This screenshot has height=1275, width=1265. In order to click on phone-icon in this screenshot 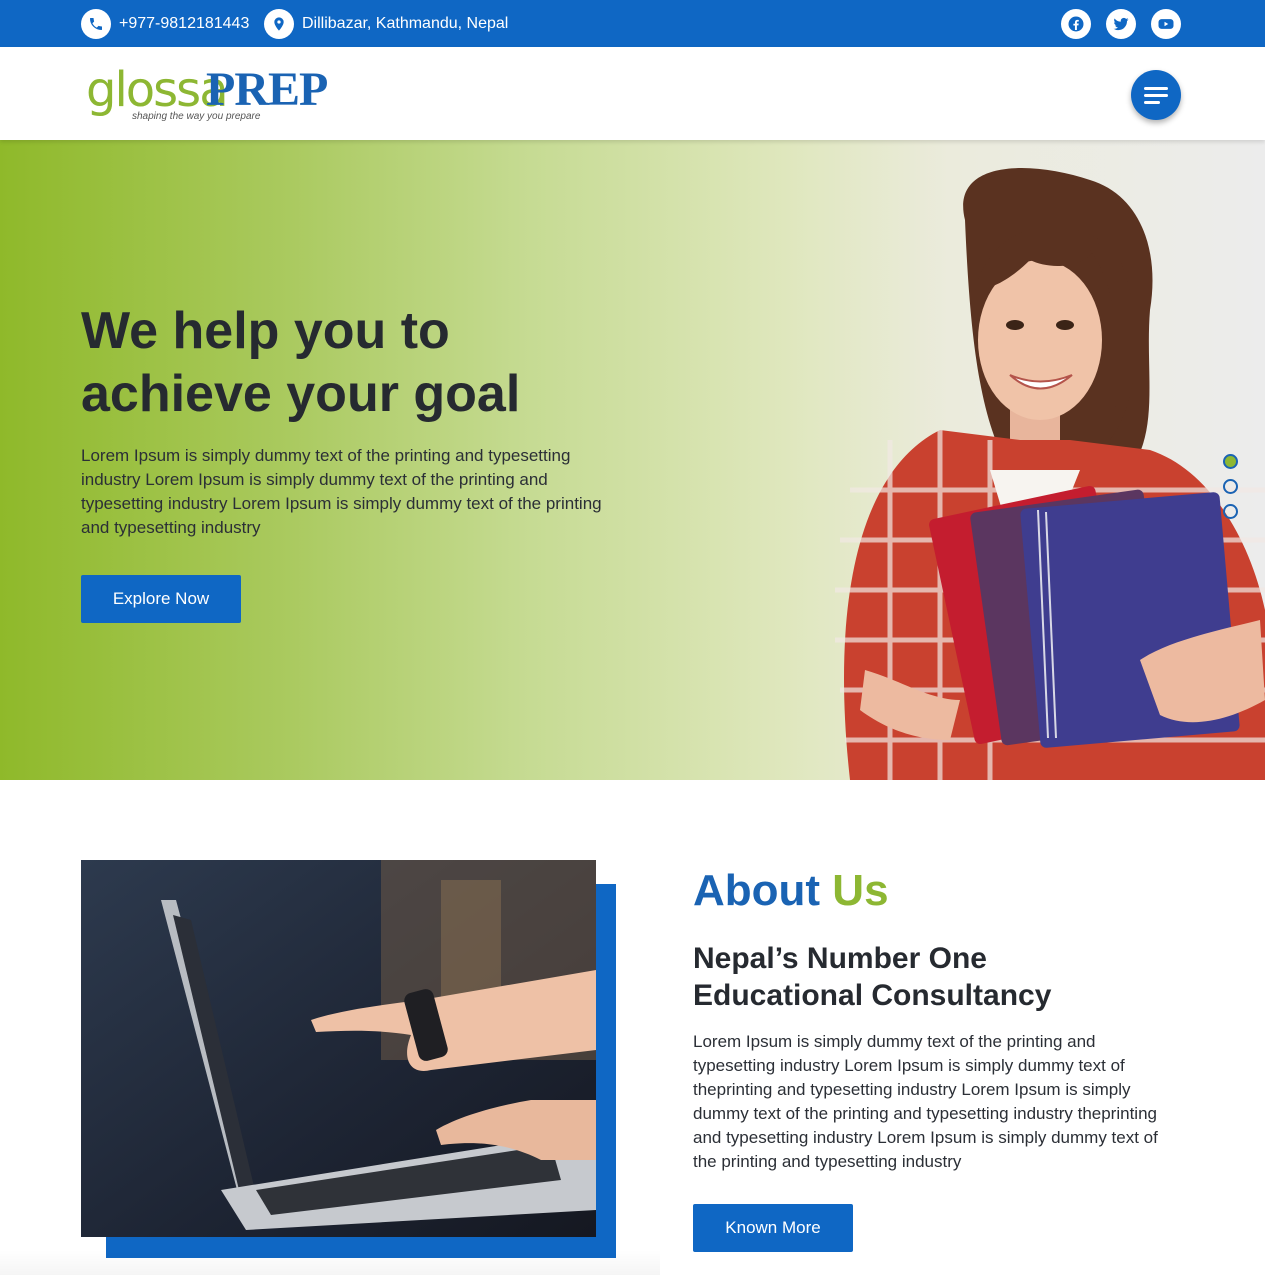, I will do `click(96, 24)`.